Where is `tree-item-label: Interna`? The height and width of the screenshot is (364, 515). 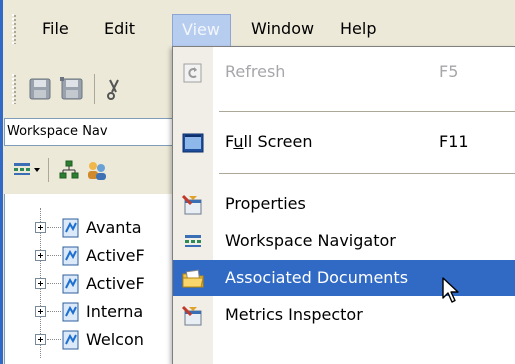 tree-item-label: Interna is located at coordinates (115, 311).